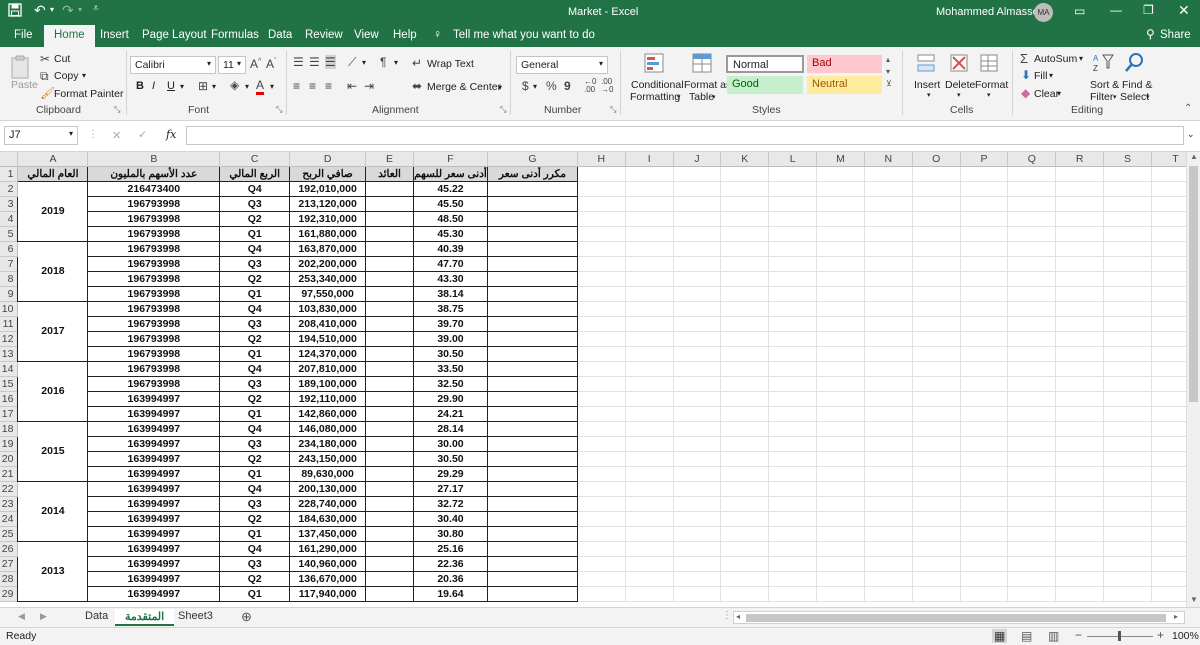 This screenshot has height=645, width=1200. I want to click on customize-toolbar-icon: ⩡, so click(96, 8).